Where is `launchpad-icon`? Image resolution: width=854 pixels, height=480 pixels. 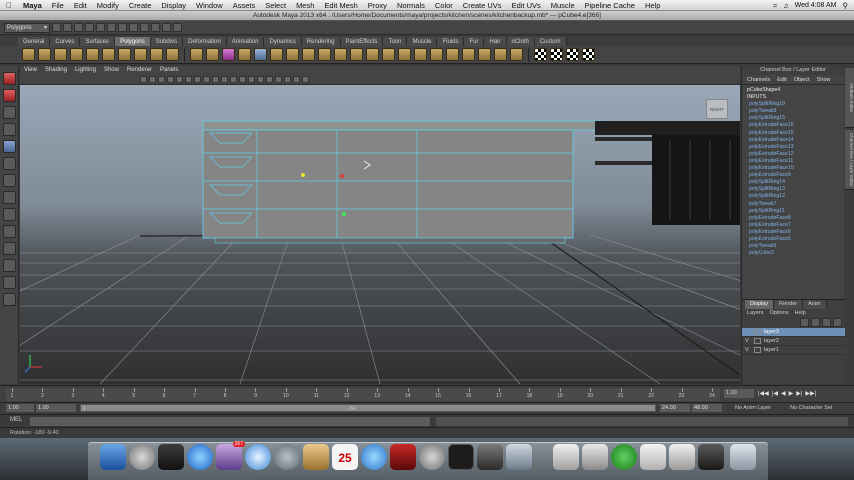 launchpad-icon is located at coordinates (142, 457).